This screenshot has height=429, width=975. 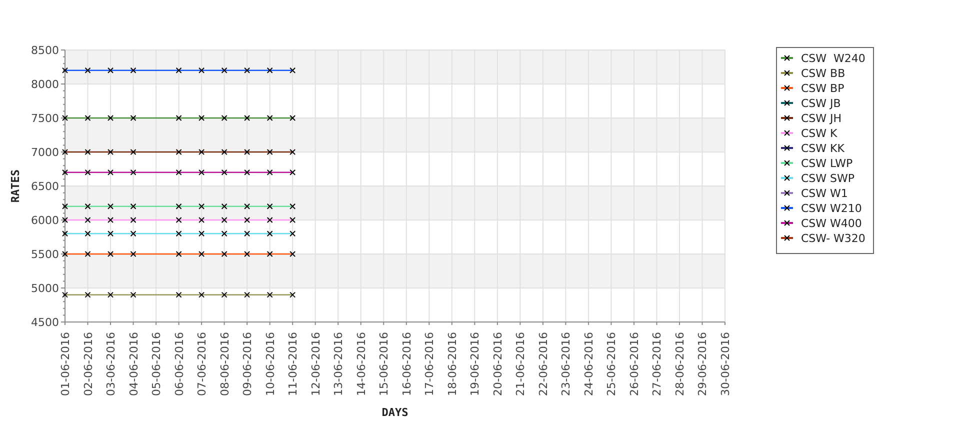 What do you see at coordinates (821, 103) in the screenshot?
I see `legend-label: CSW JB` at bounding box center [821, 103].